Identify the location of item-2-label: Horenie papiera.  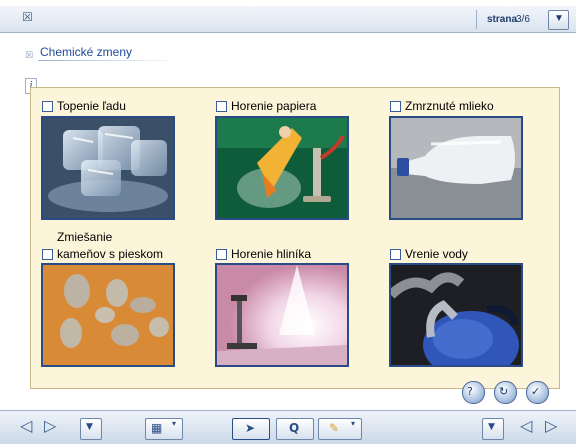
(274, 106).